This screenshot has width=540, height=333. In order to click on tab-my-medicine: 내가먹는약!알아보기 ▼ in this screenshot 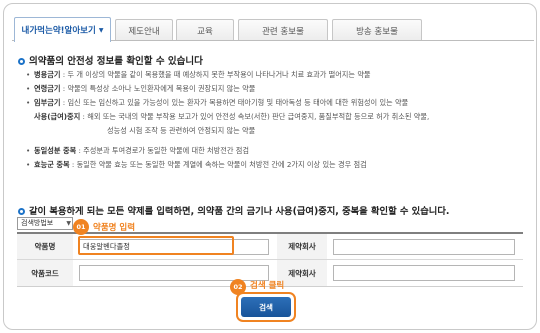, I will do `click(62, 29)`.